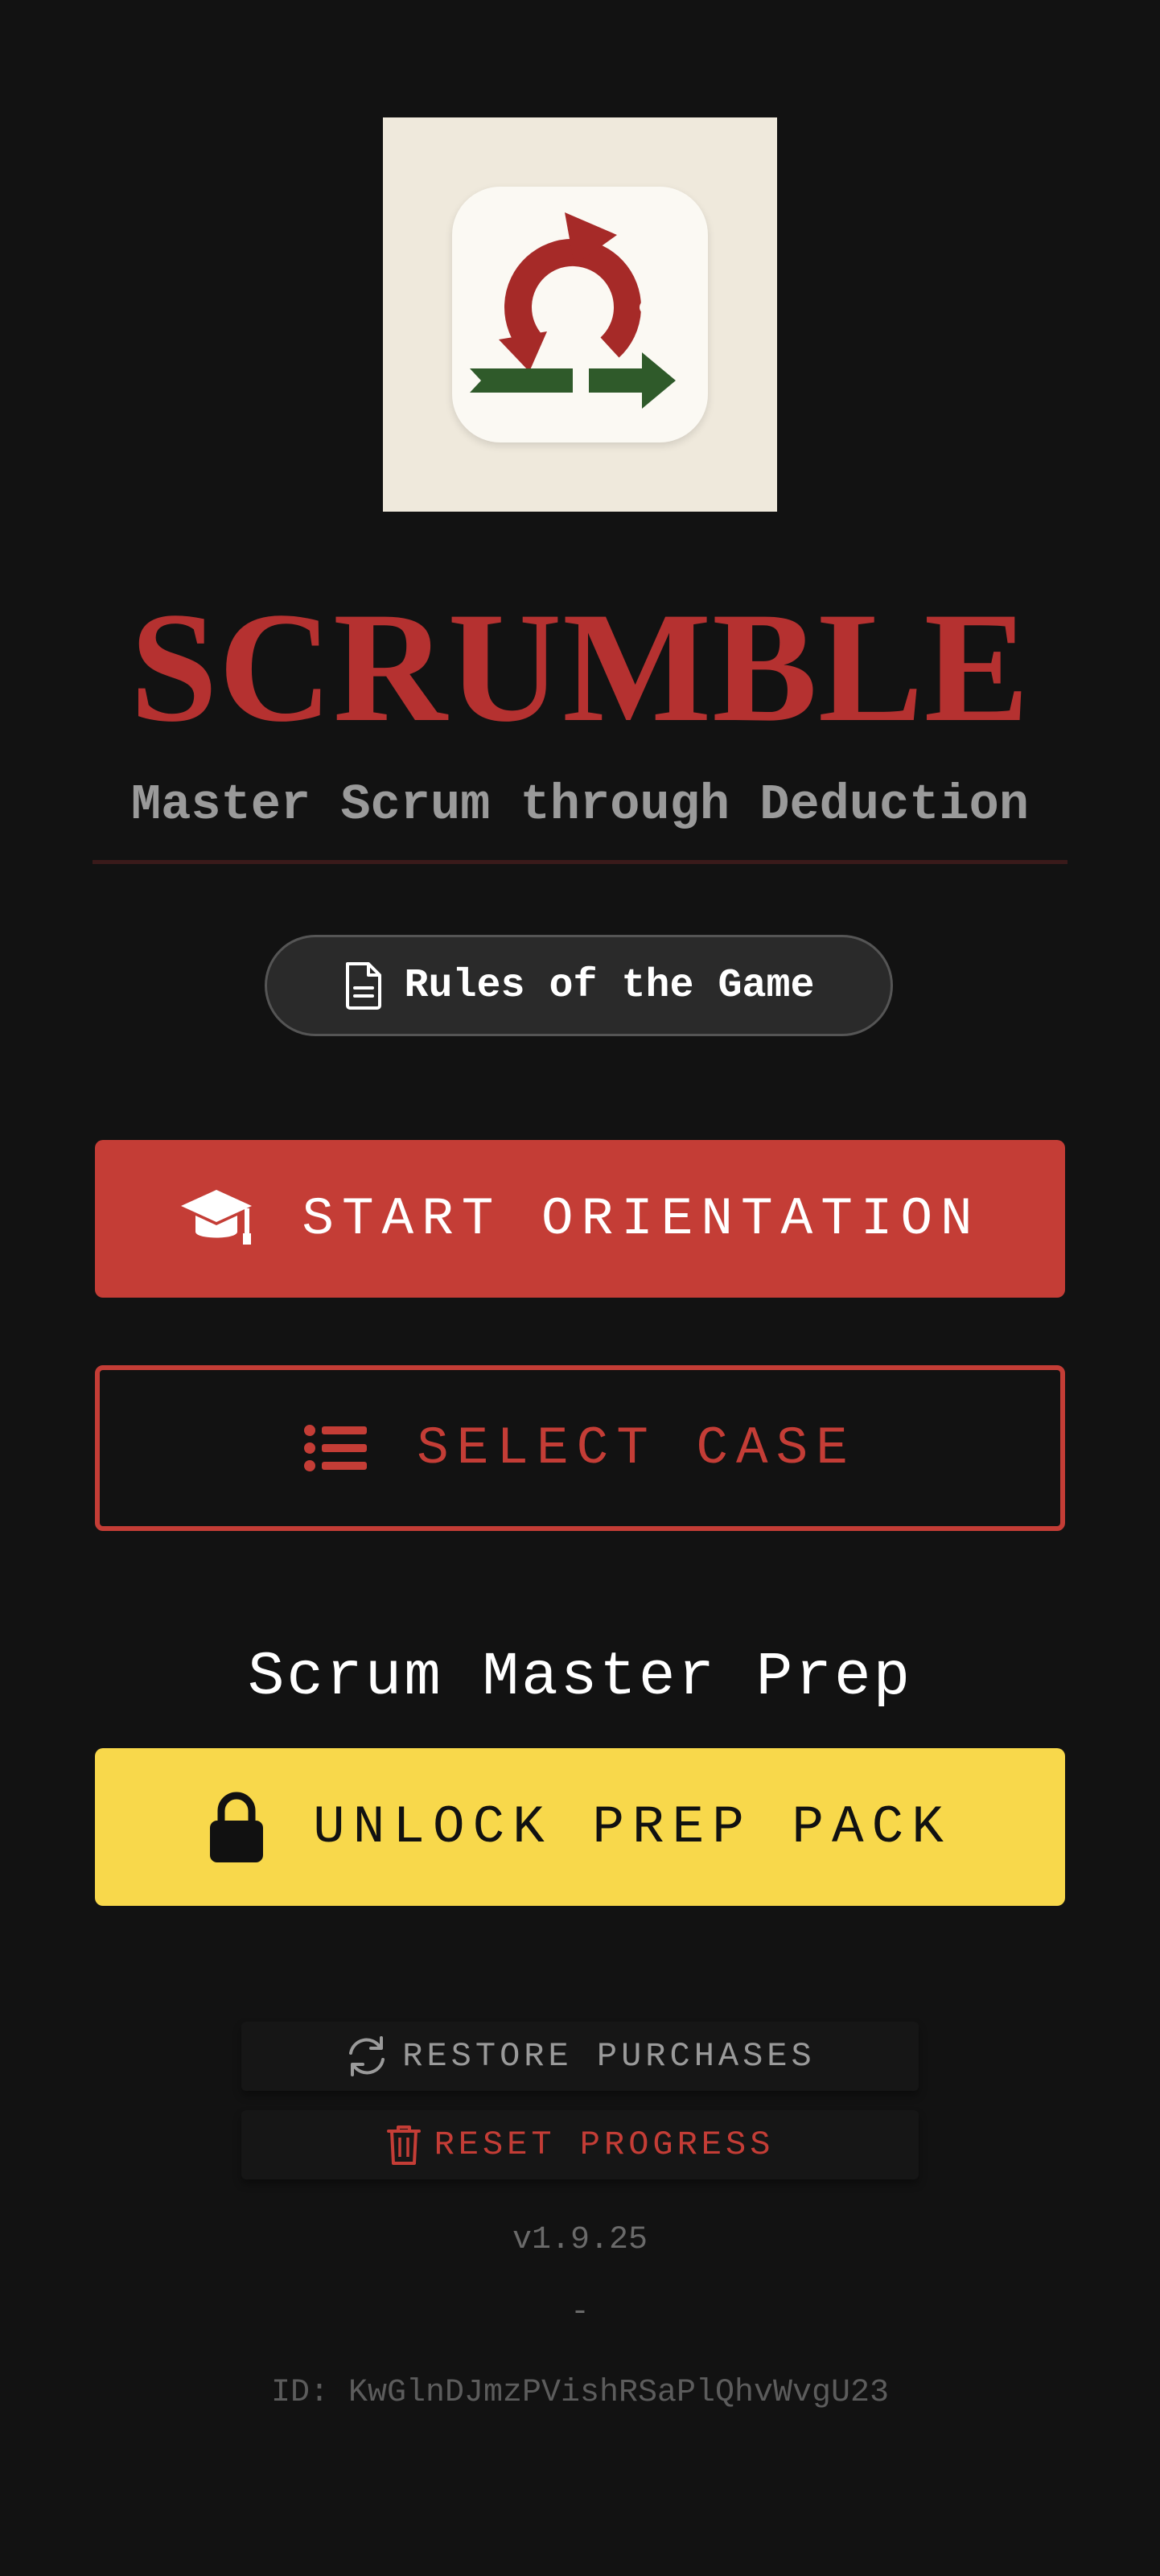 The height and width of the screenshot is (2576, 1160). I want to click on unlock-prep-pack-label: UNLOCK PREP PACK, so click(632, 1827).